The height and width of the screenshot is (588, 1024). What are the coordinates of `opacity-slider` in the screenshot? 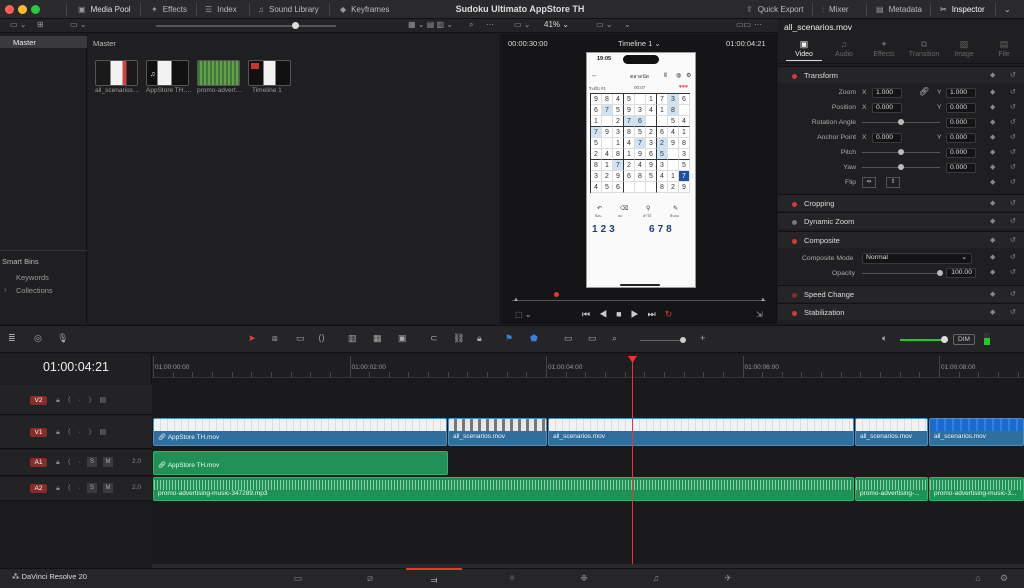 It's located at (901, 273).